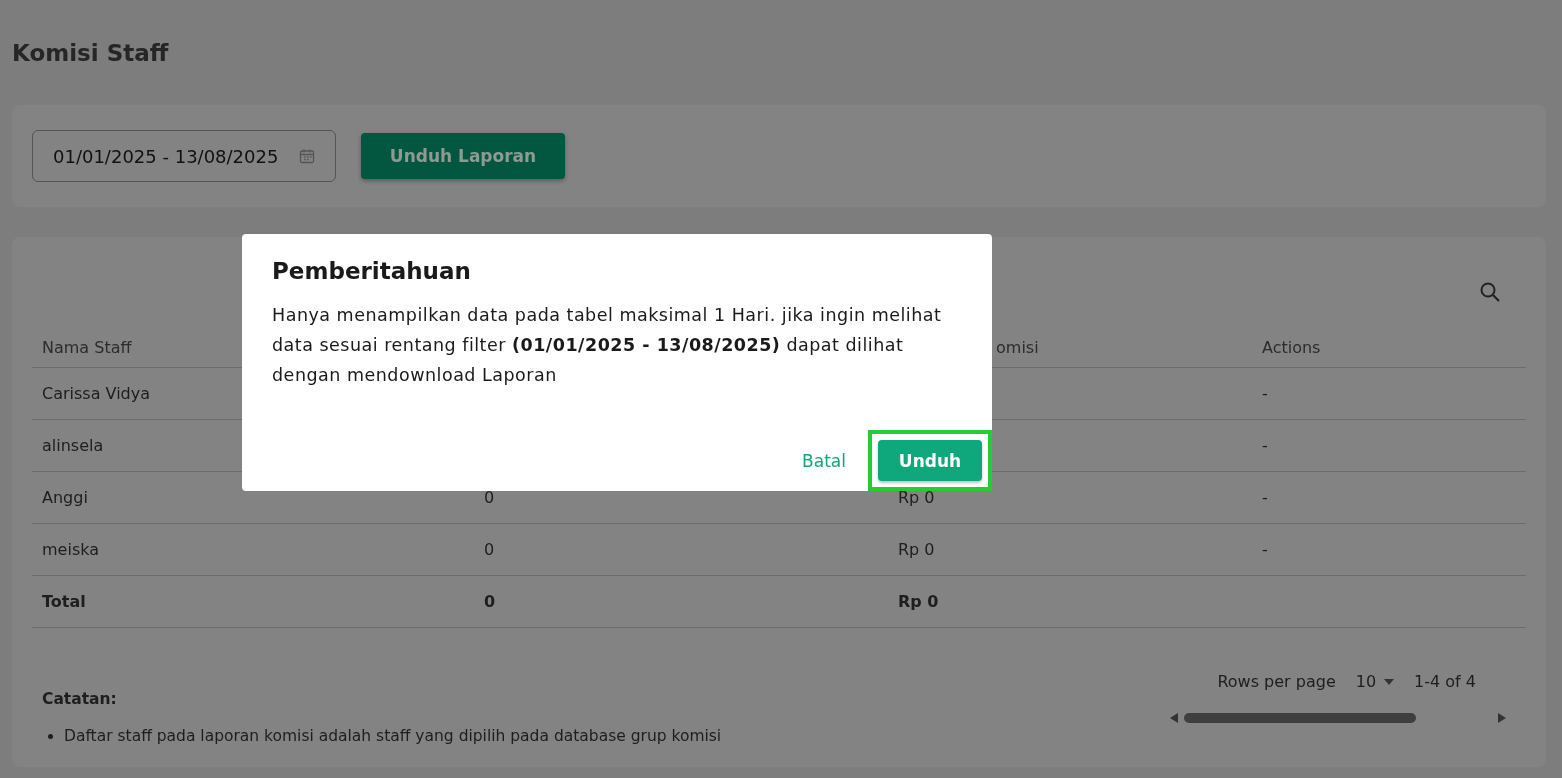  Describe the element at coordinates (607, 345) in the screenshot. I see `dialog-message: Hanya menampilkan data pada tabel maksimal 1 Hari. jika ingin melihat data sesuai rentang filter (01/01/2025 - 13/08/2025) dapat dilihat dengan mendownload Laporan` at that location.